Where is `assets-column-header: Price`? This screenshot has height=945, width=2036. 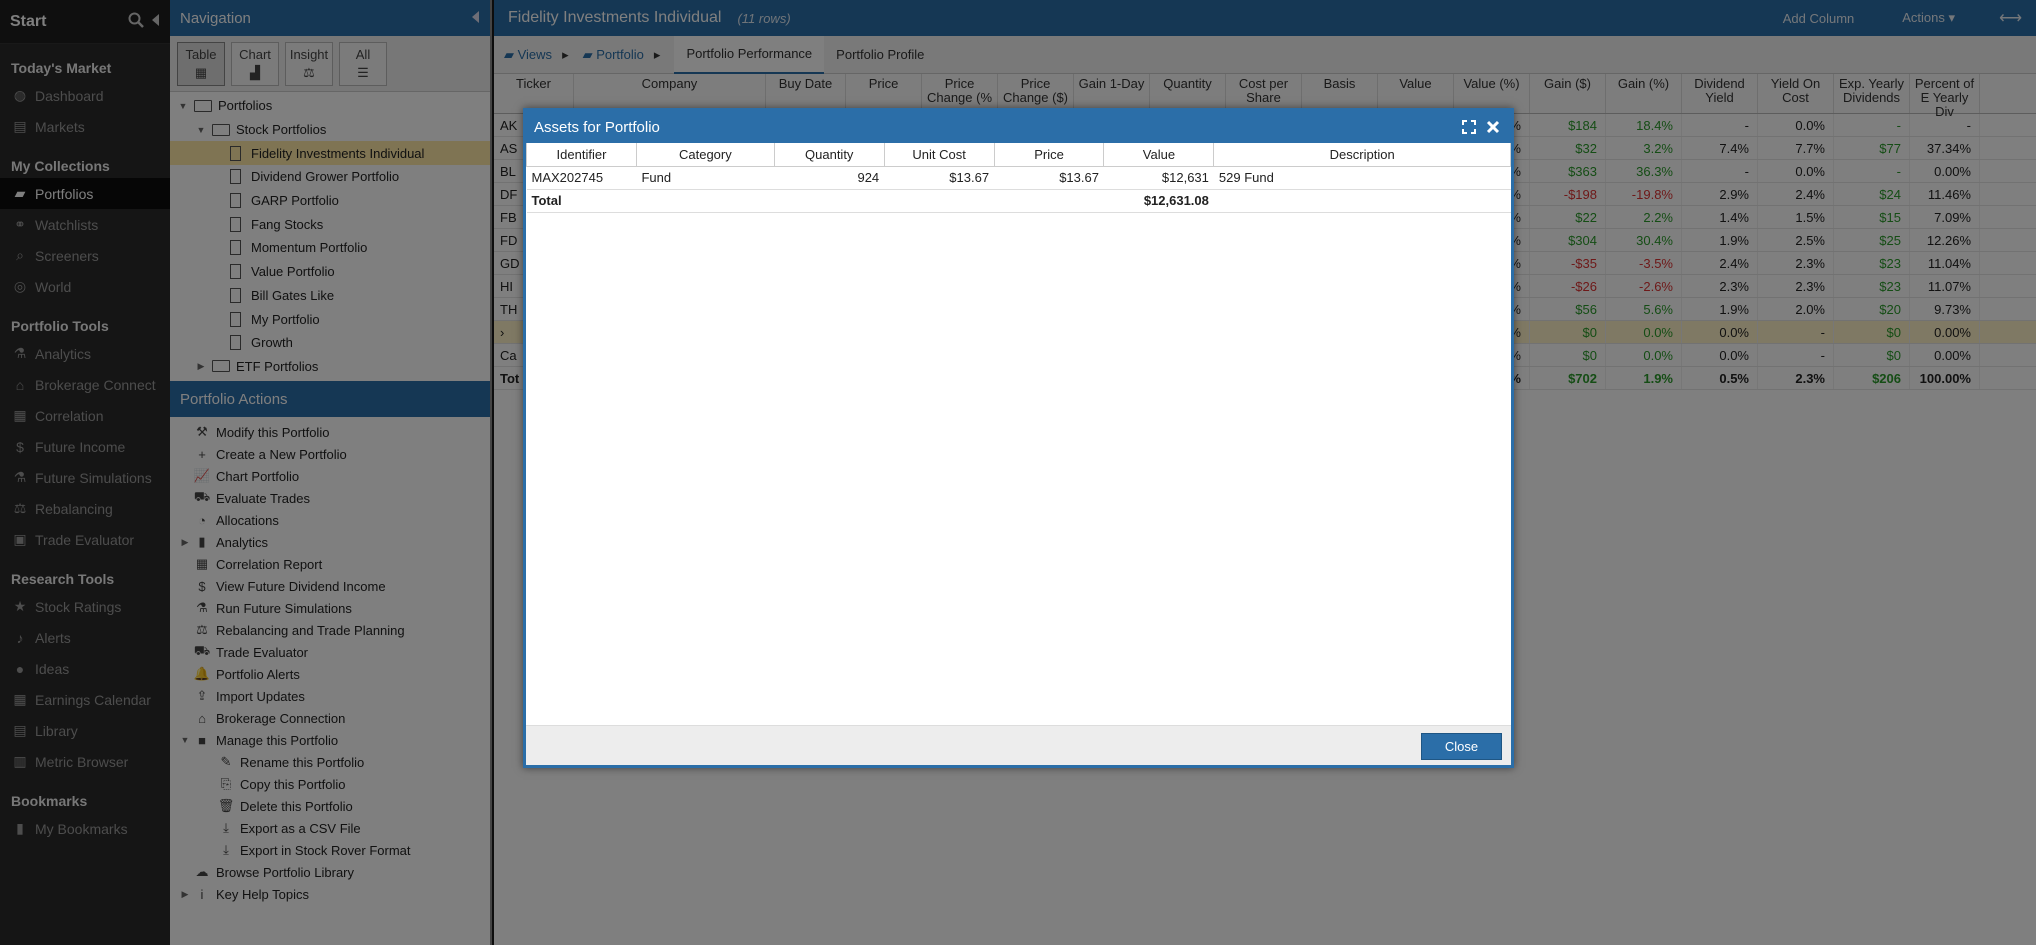 assets-column-header: Price is located at coordinates (1049, 155).